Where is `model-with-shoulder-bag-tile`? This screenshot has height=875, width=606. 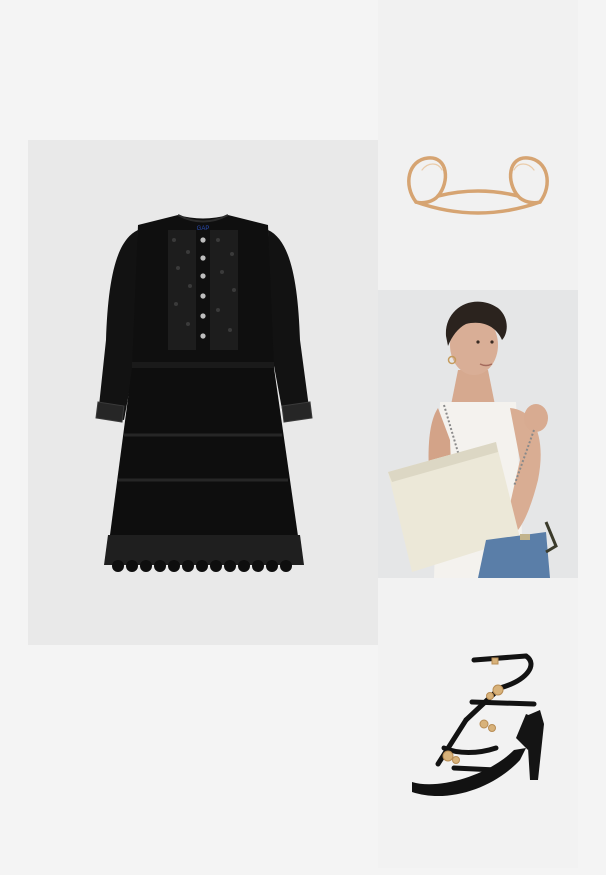 model-with-shoulder-bag-tile is located at coordinates (478, 434).